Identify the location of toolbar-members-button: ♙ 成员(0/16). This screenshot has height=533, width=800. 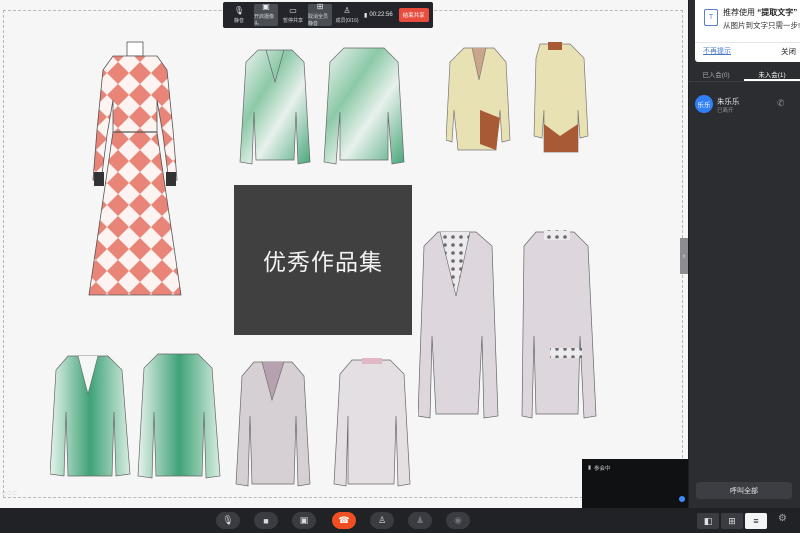
(347, 15).